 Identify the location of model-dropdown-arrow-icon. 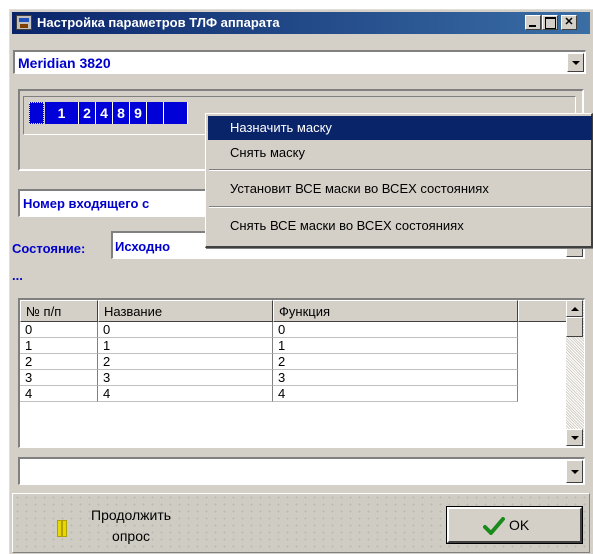
(575, 62).